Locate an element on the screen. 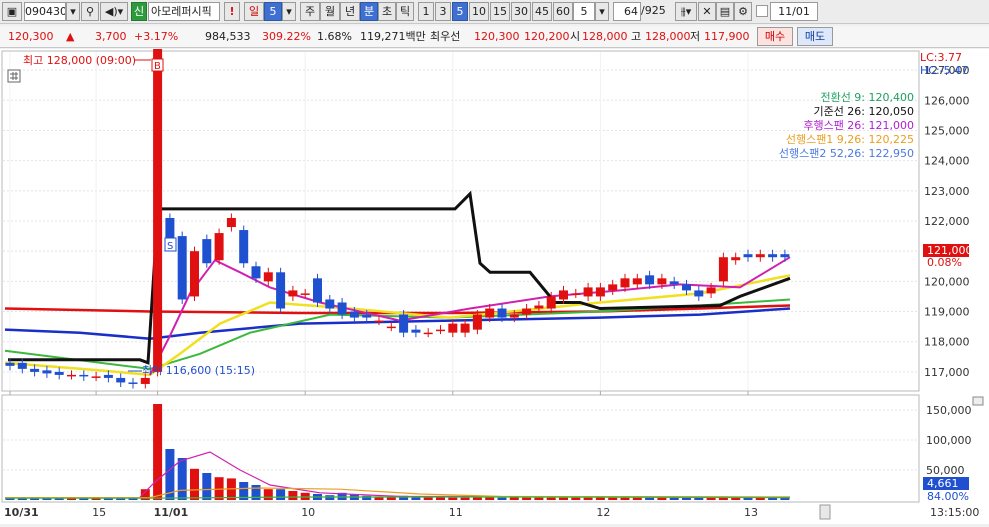 Image resolution: width=989 pixels, height=527 pixels. x-axis-label: 10 is located at coordinates (308, 512).